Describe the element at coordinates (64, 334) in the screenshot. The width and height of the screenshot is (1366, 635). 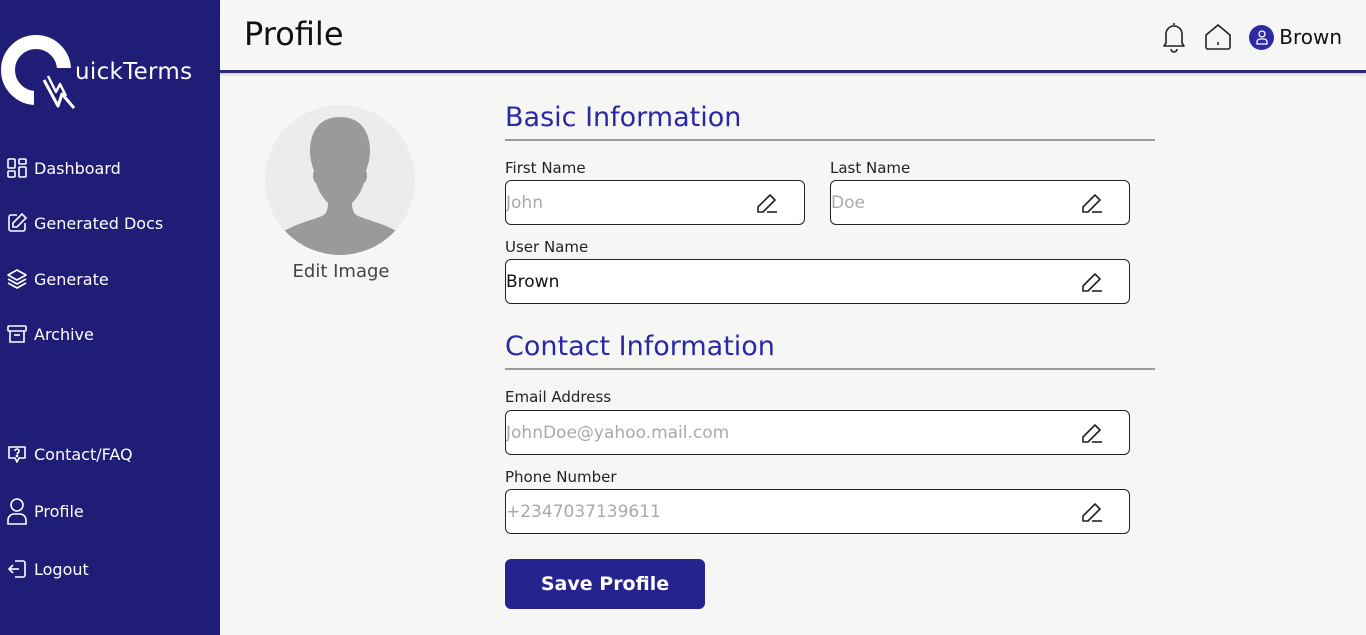
I see `sidebar-item-label: Archive` at that location.